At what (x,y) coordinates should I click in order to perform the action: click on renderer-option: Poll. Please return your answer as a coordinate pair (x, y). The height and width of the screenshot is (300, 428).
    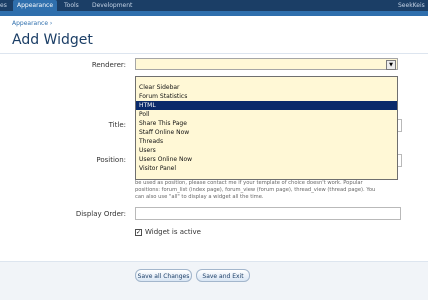
    Looking at the image, I should click on (266, 114).